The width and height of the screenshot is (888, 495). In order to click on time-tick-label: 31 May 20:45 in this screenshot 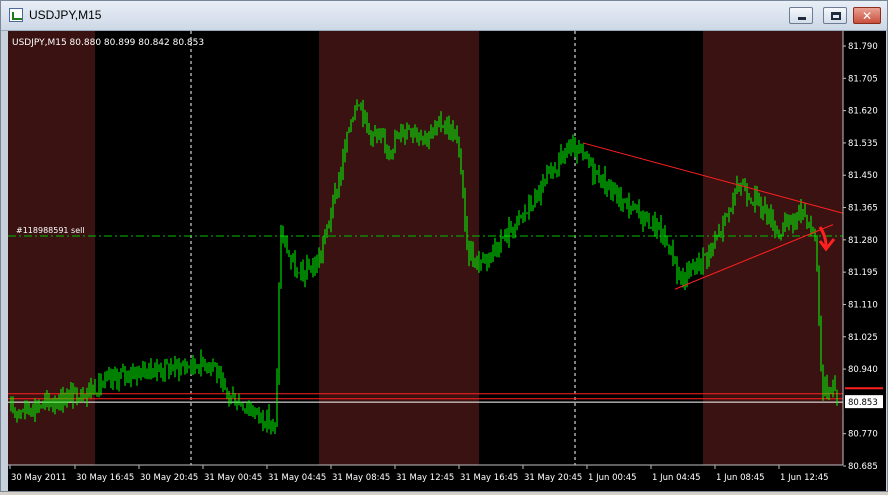, I will do `click(553, 478)`.